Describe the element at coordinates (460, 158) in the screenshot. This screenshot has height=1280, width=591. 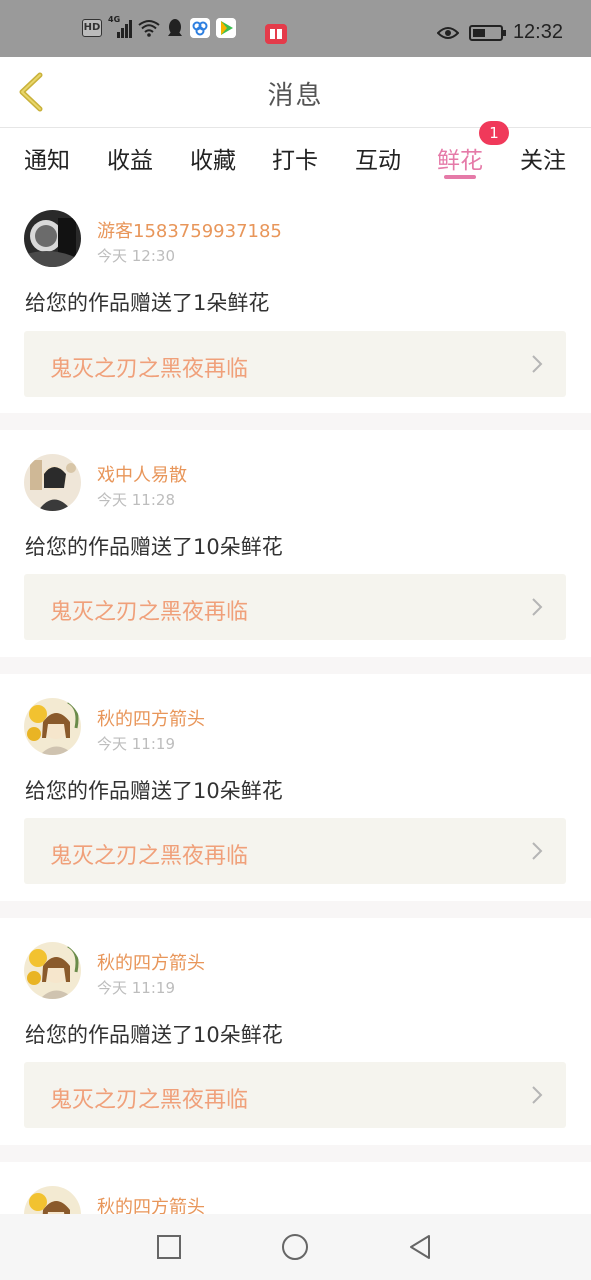
I see `tab-flowers: 鲜花` at that location.